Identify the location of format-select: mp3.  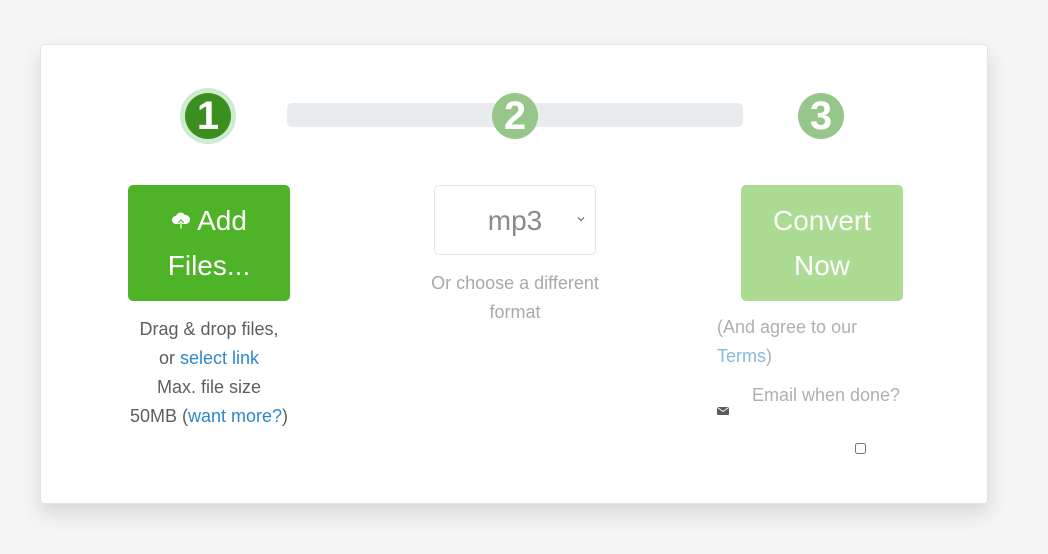
(515, 220).